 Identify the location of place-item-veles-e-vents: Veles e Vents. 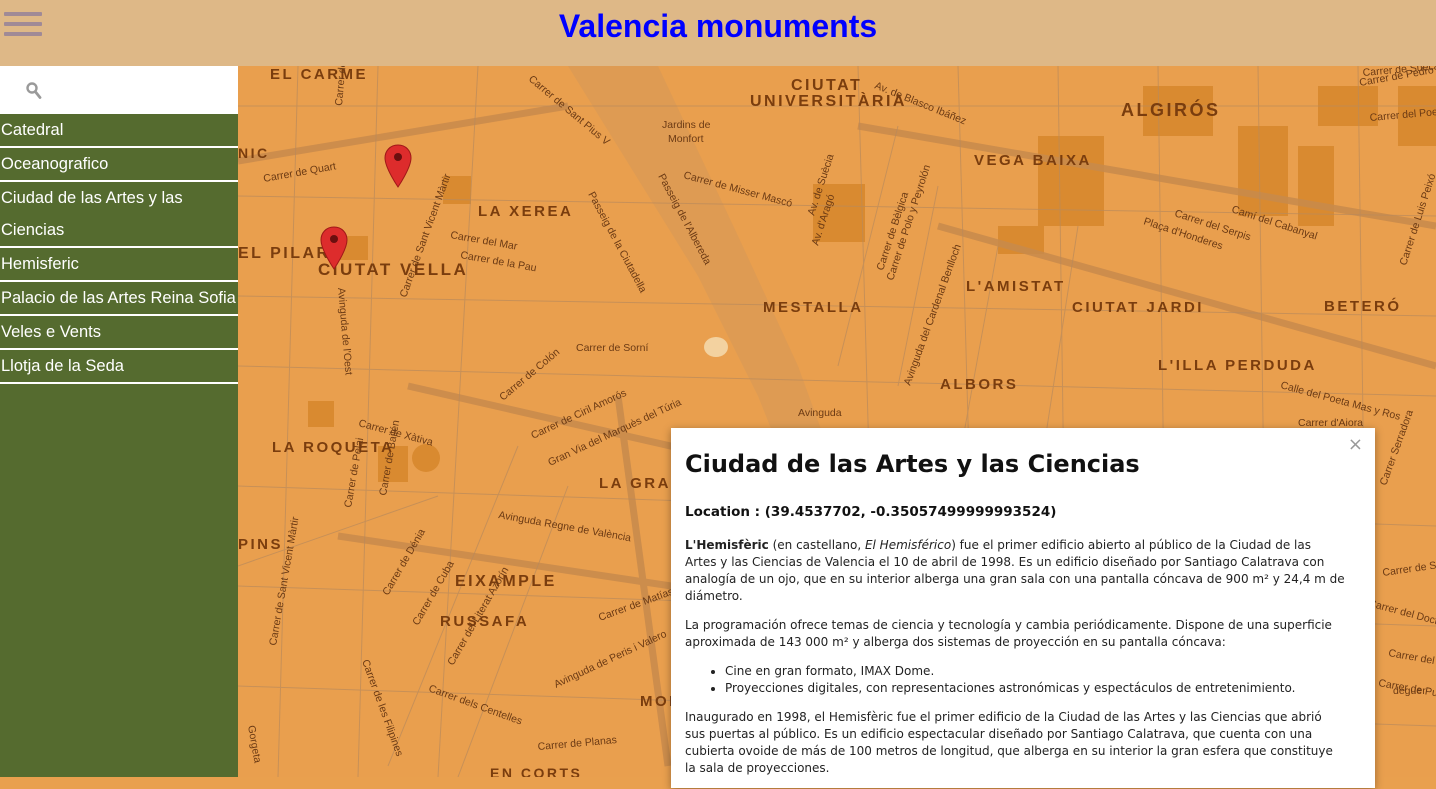
(119, 333).